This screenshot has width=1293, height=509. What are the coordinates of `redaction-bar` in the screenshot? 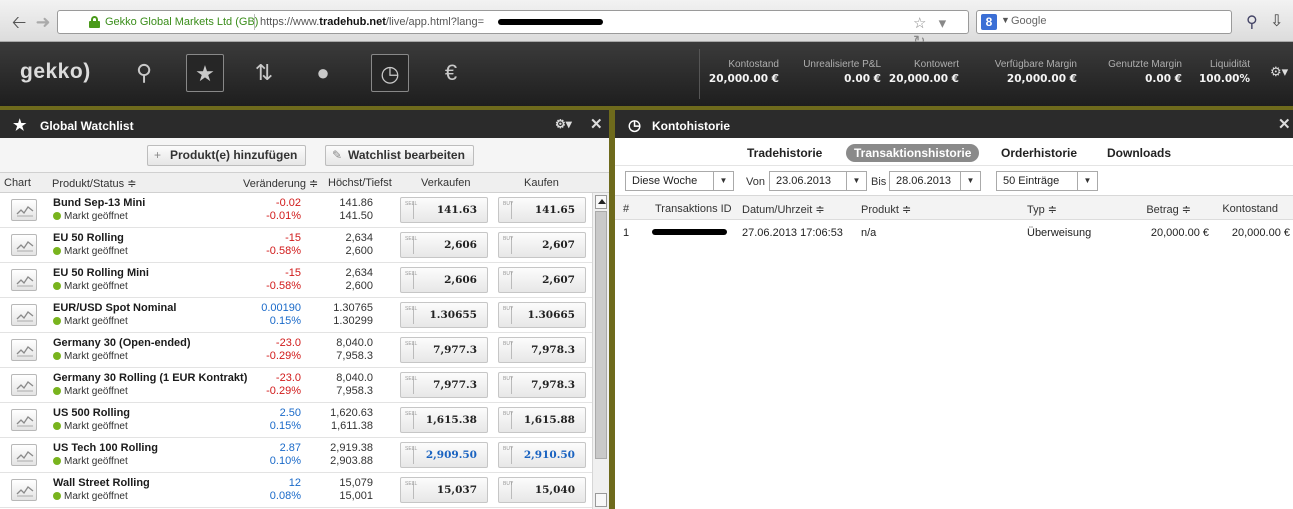 It's located at (689, 232).